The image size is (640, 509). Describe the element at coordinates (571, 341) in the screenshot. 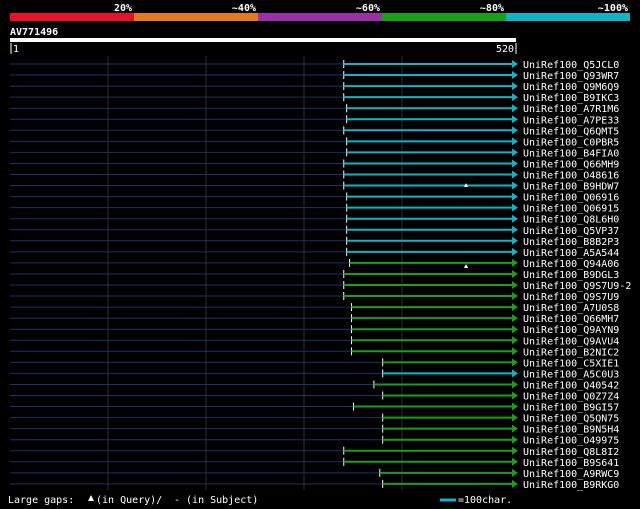

I see `hit-label: UniRef100_Q9AVU4` at that location.